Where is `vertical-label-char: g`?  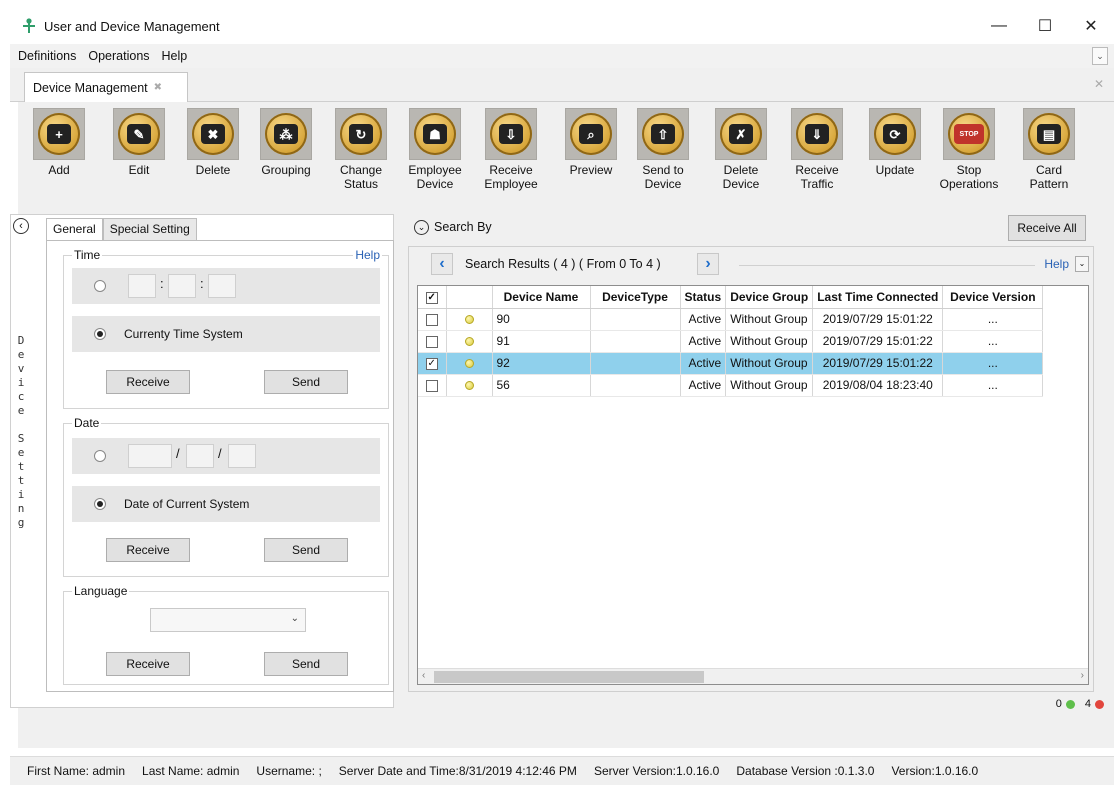
vertical-label-char: g is located at coordinates (21, 522).